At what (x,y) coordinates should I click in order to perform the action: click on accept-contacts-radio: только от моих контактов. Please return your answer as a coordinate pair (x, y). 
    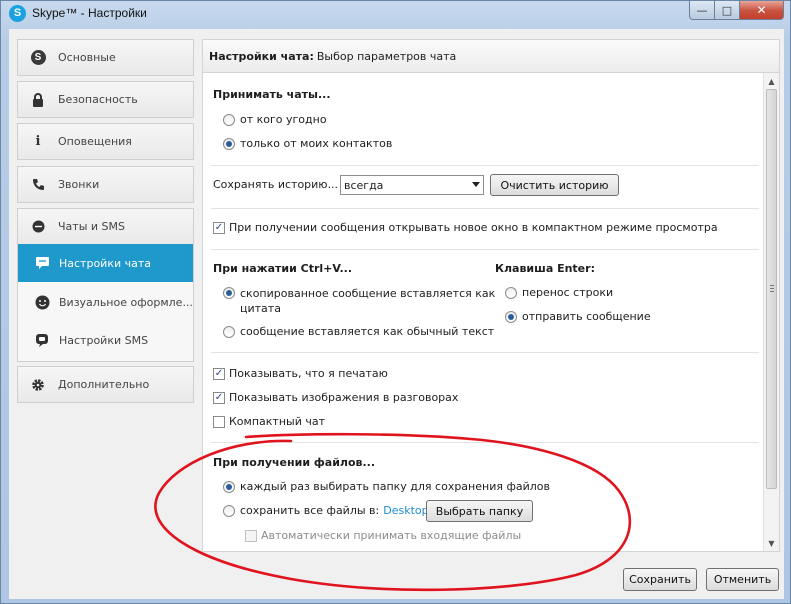
    Looking at the image, I should click on (307, 143).